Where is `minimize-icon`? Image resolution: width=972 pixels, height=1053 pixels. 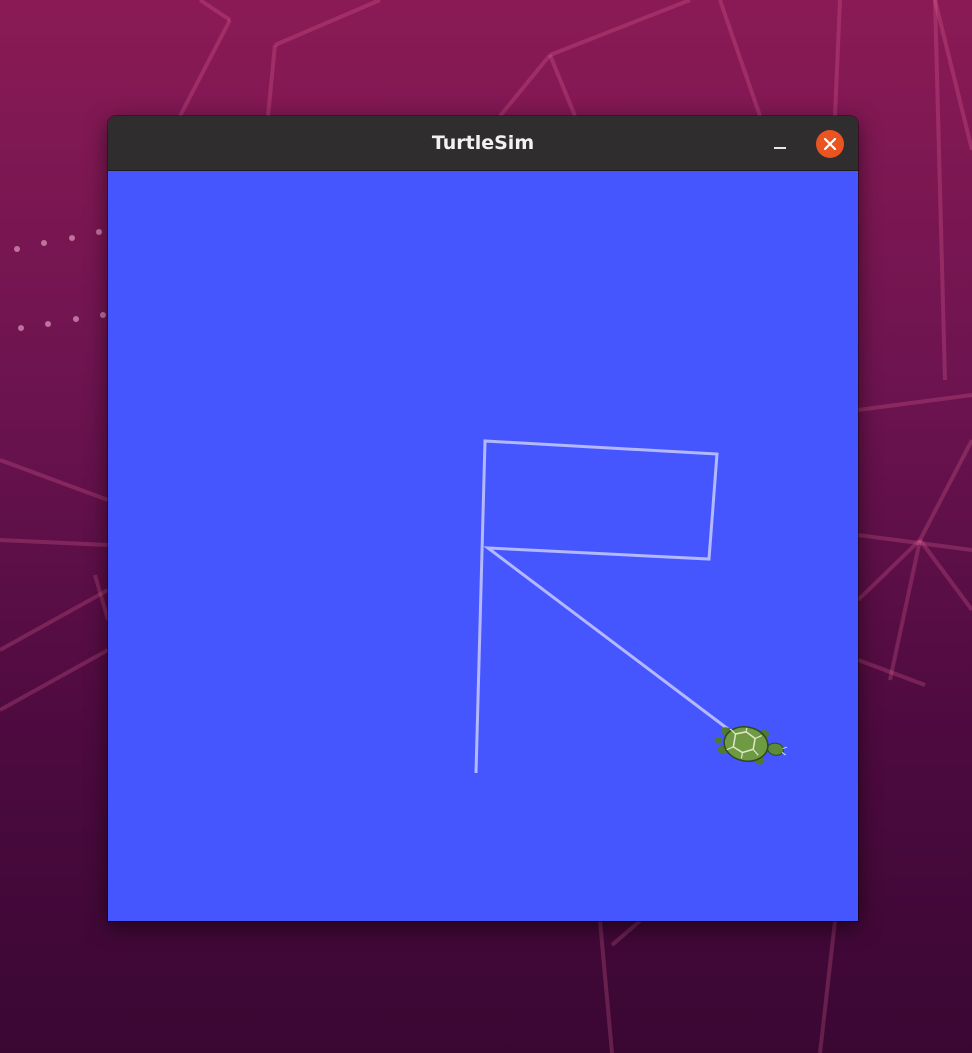 minimize-icon is located at coordinates (780, 148).